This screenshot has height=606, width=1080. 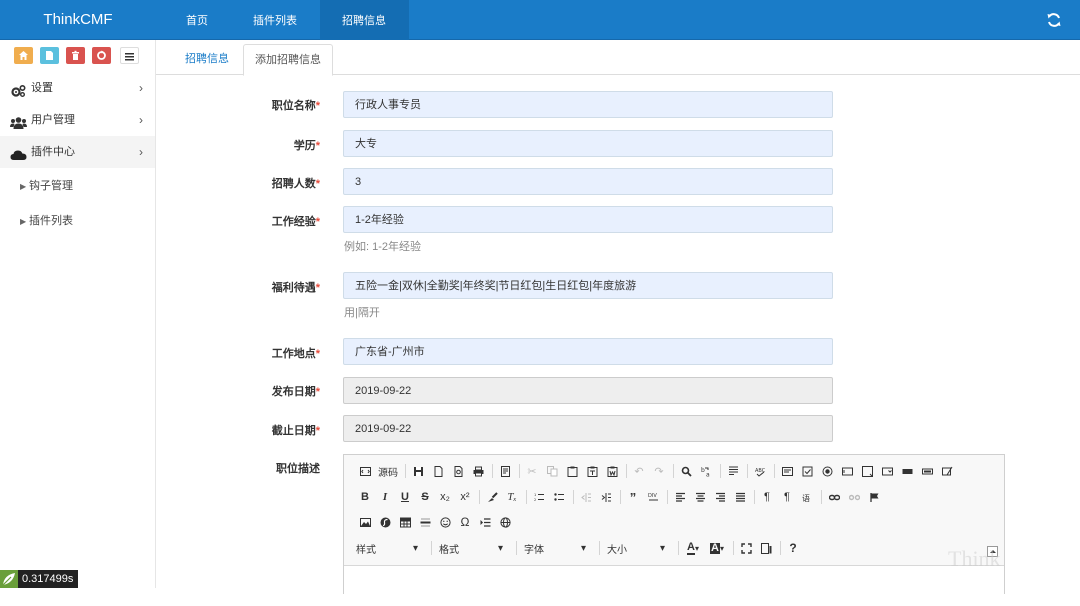 What do you see at coordinates (766, 548) in the screenshot?
I see `show-blocks-icon` at bounding box center [766, 548].